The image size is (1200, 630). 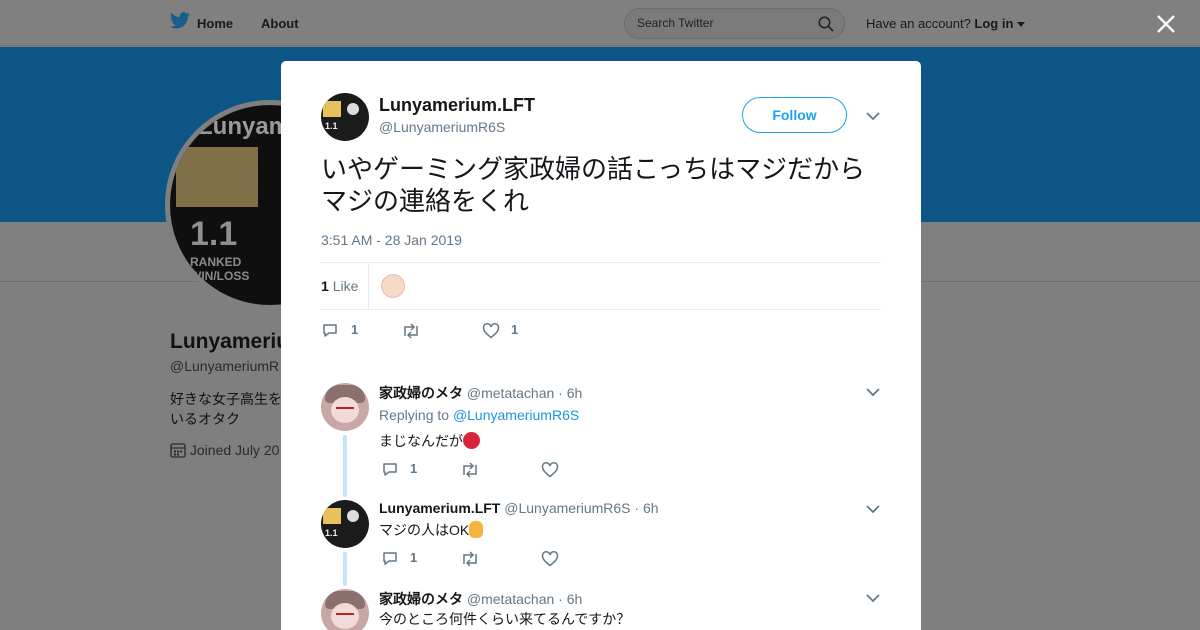 What do you see at coordinates (993, 23) in the screenshot?
I see `login-link: Log in` at bounding box center [993, 23].